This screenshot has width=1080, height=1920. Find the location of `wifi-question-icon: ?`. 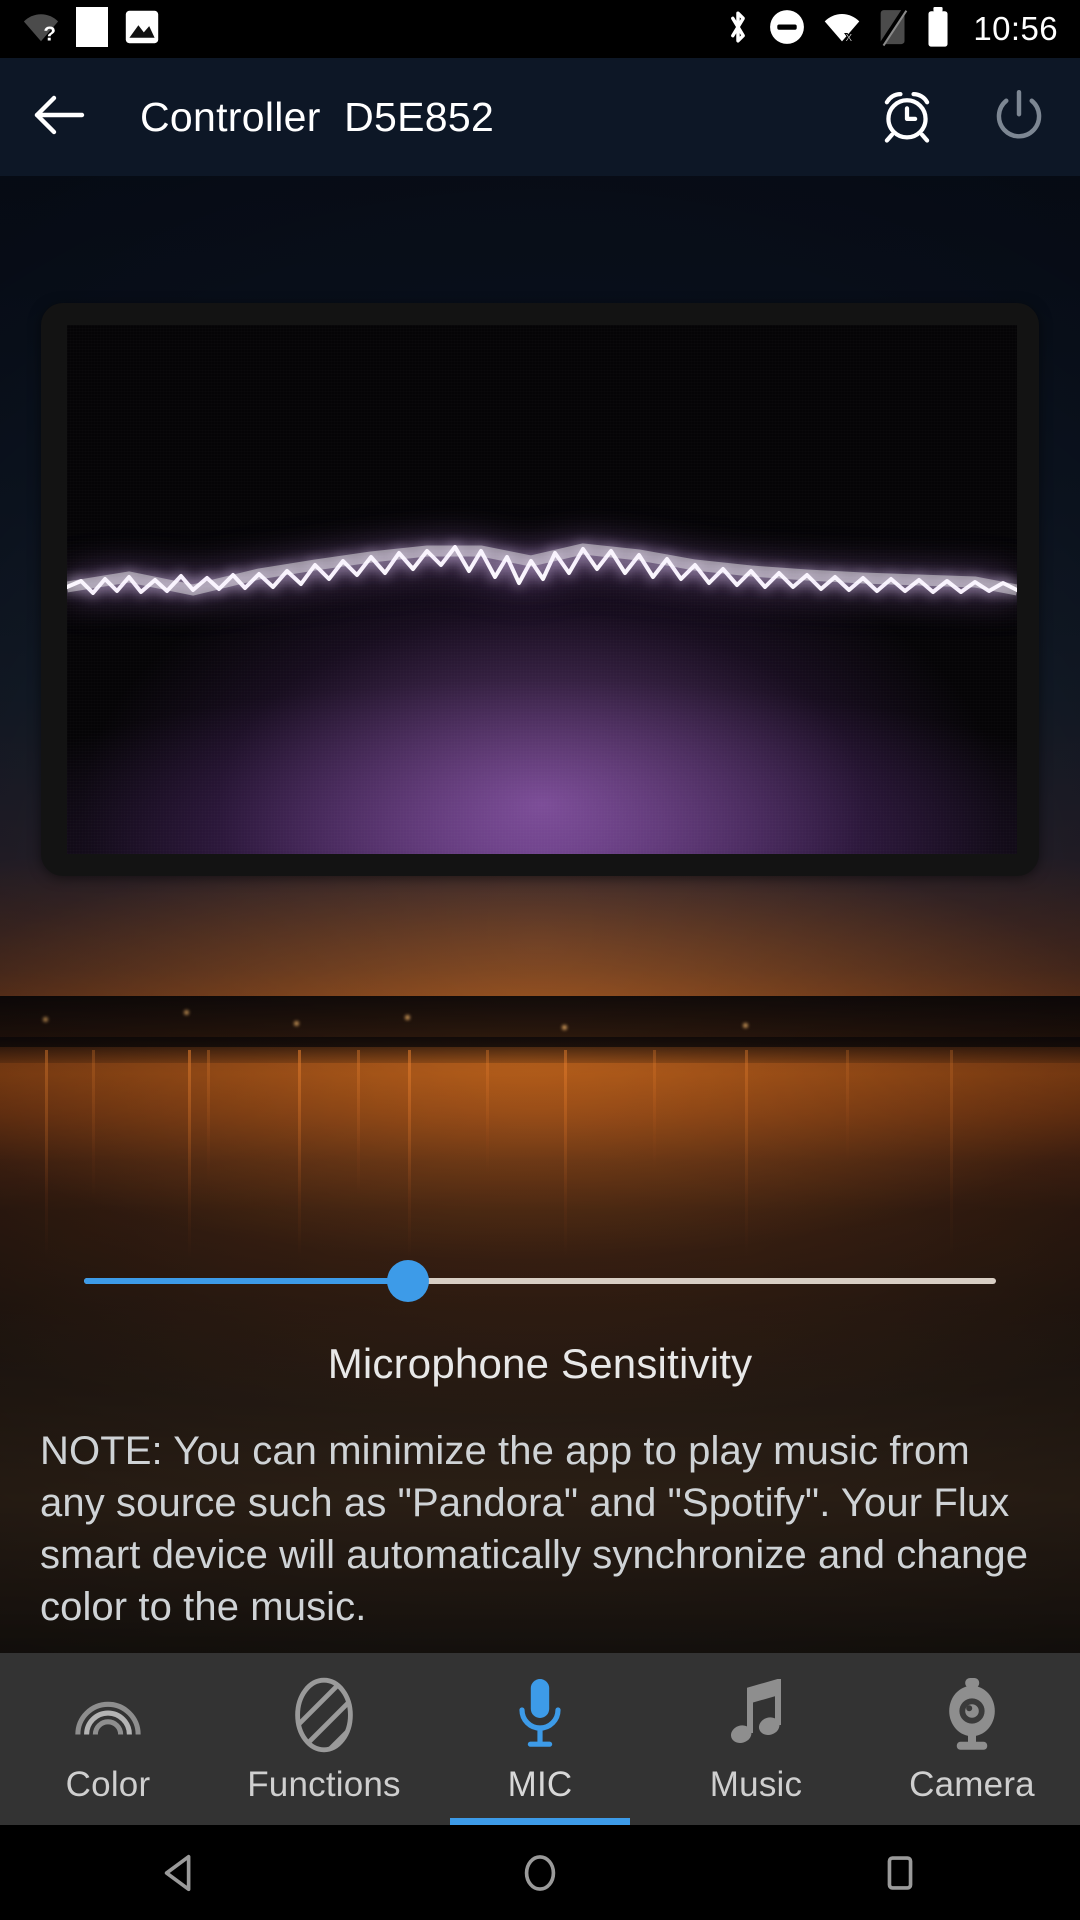

wifi-question-icon: ? is located at coordinates (41, 29).